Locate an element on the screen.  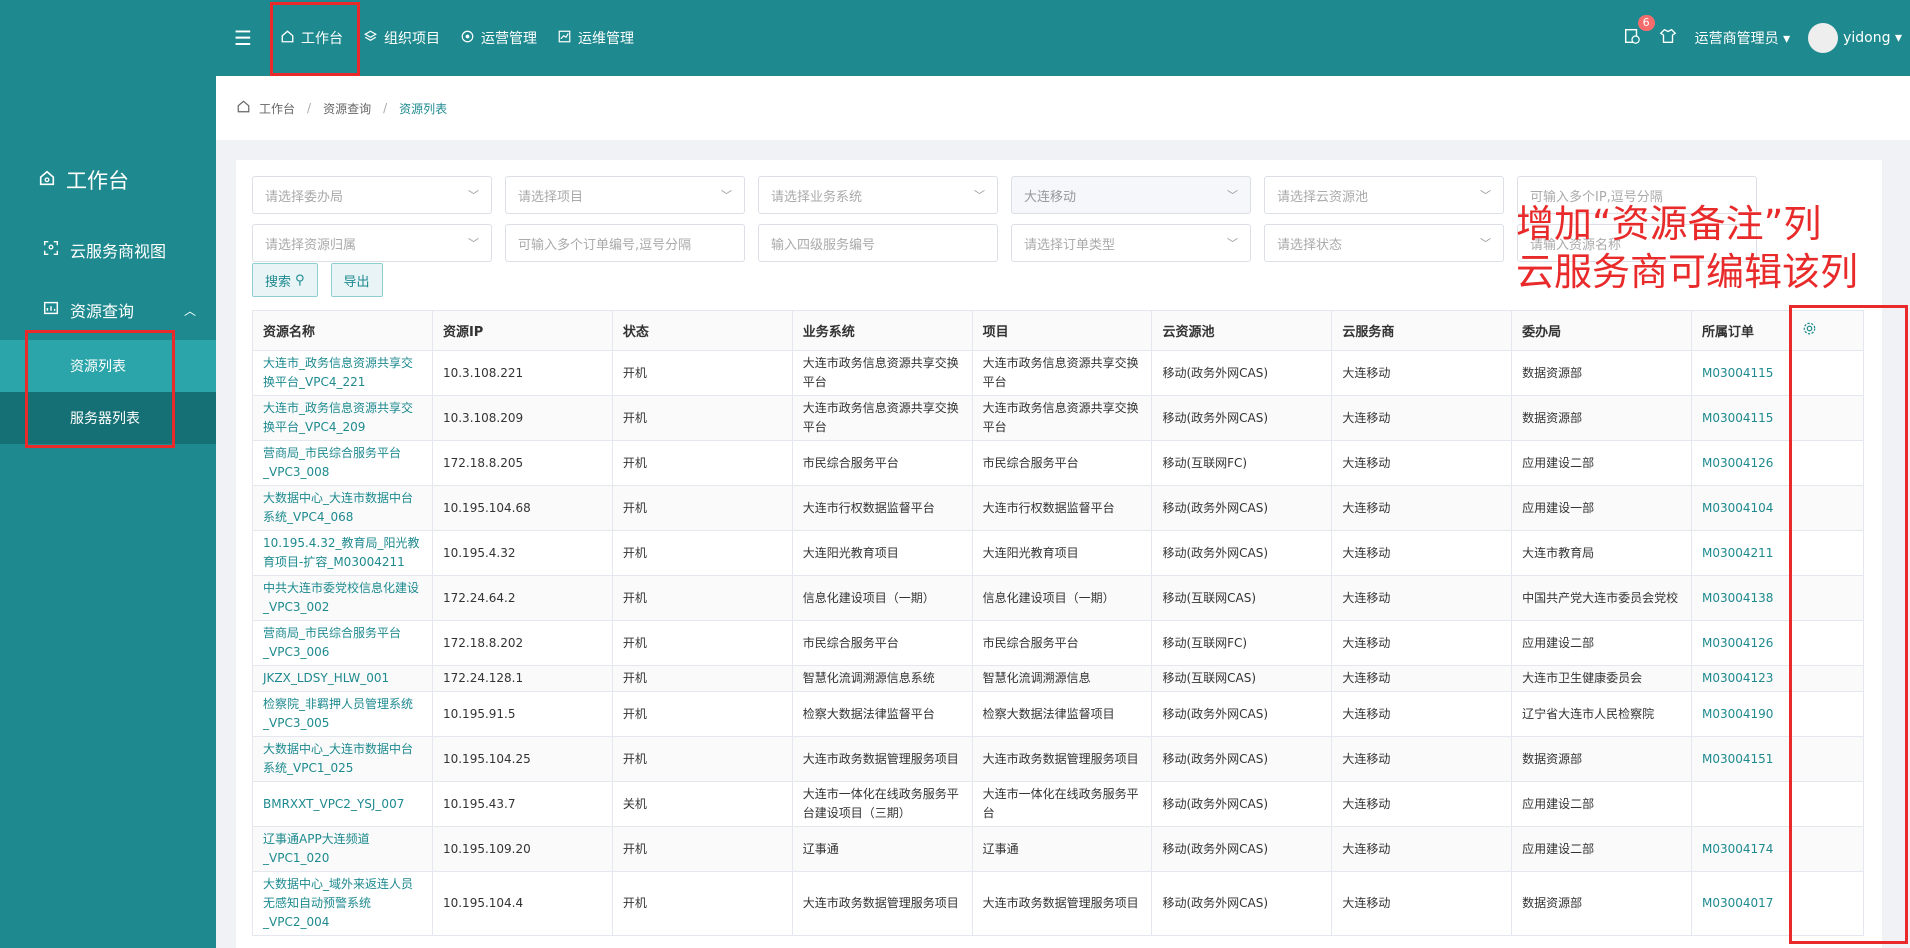
order-link: M03004151 is located at coordinates (1741, 759).